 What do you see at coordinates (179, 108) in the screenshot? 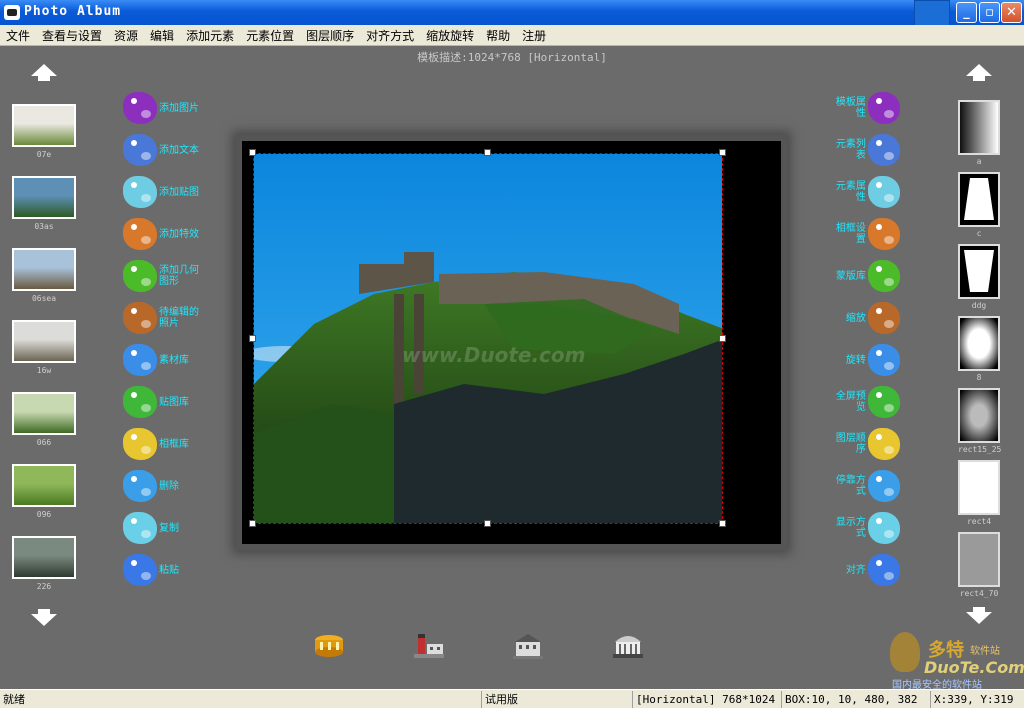
I see `tool-label: 添加图片` at bounding box center [179, 108].